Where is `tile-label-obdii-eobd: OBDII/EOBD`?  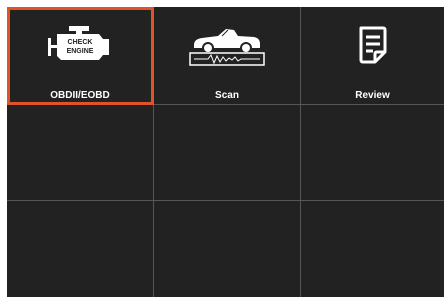 tile-label-obdii-eobd: OBDII/EOBD is located at coordinates (80, 95).